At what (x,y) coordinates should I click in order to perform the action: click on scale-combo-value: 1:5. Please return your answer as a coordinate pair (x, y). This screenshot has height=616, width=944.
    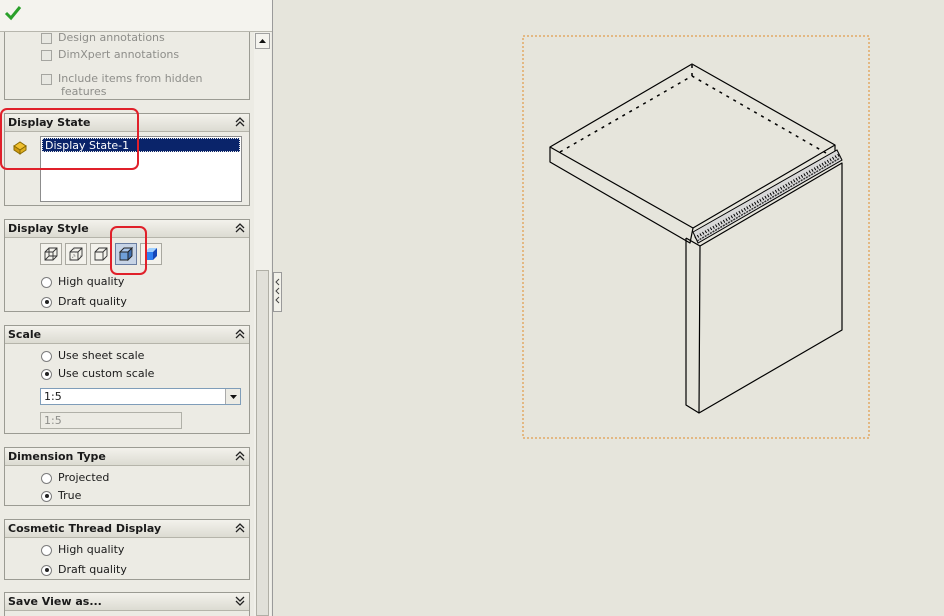
    Looking at the image, I should click on (53, 396).